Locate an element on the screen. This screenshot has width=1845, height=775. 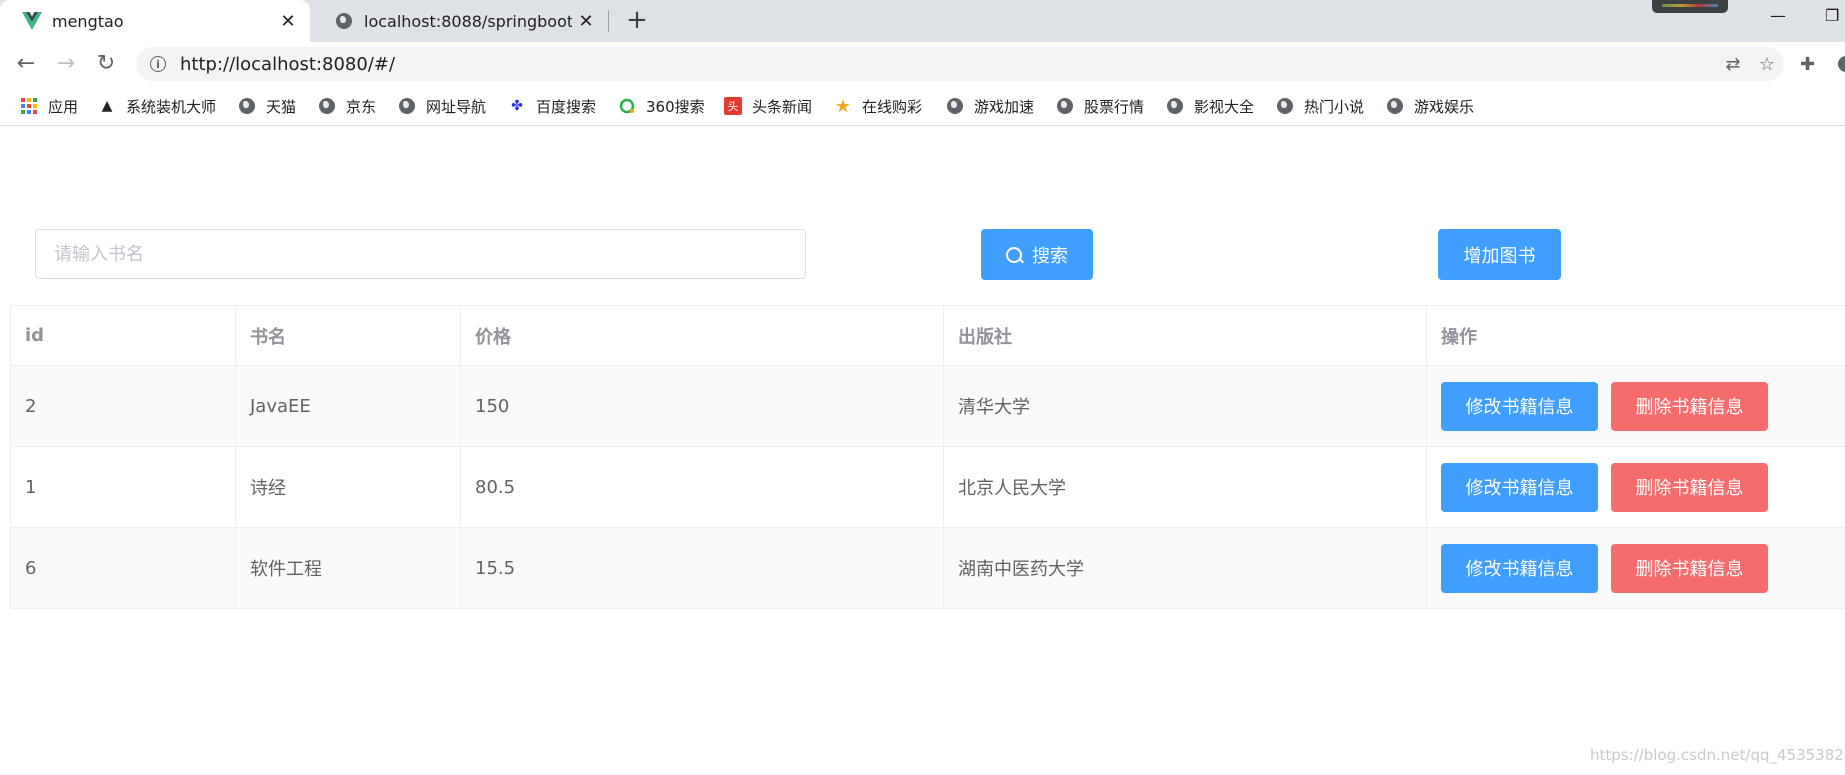
bookmark-label: 天猫 is located at coordinates (281, 106).